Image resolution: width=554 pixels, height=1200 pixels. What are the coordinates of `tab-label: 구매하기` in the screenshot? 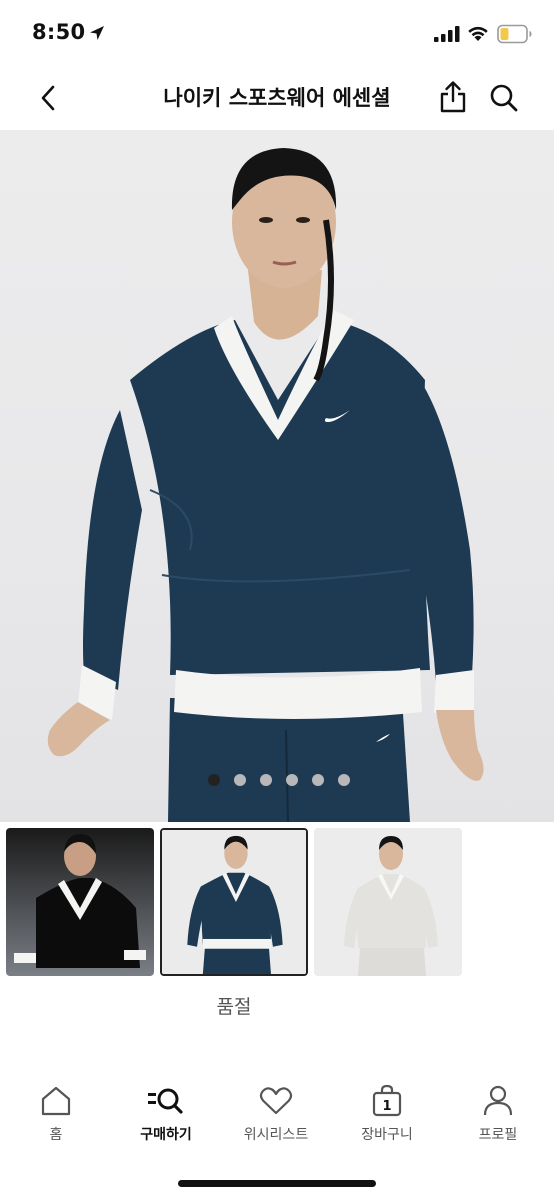 It's located at (166, 1135).